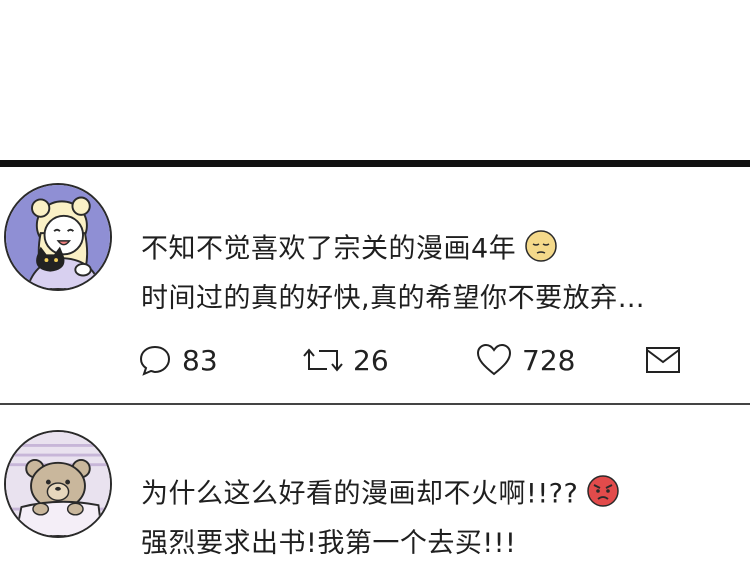  Describe the element at coordinates (494, 359) in the screenshot. I see `heart-icon` at that location.